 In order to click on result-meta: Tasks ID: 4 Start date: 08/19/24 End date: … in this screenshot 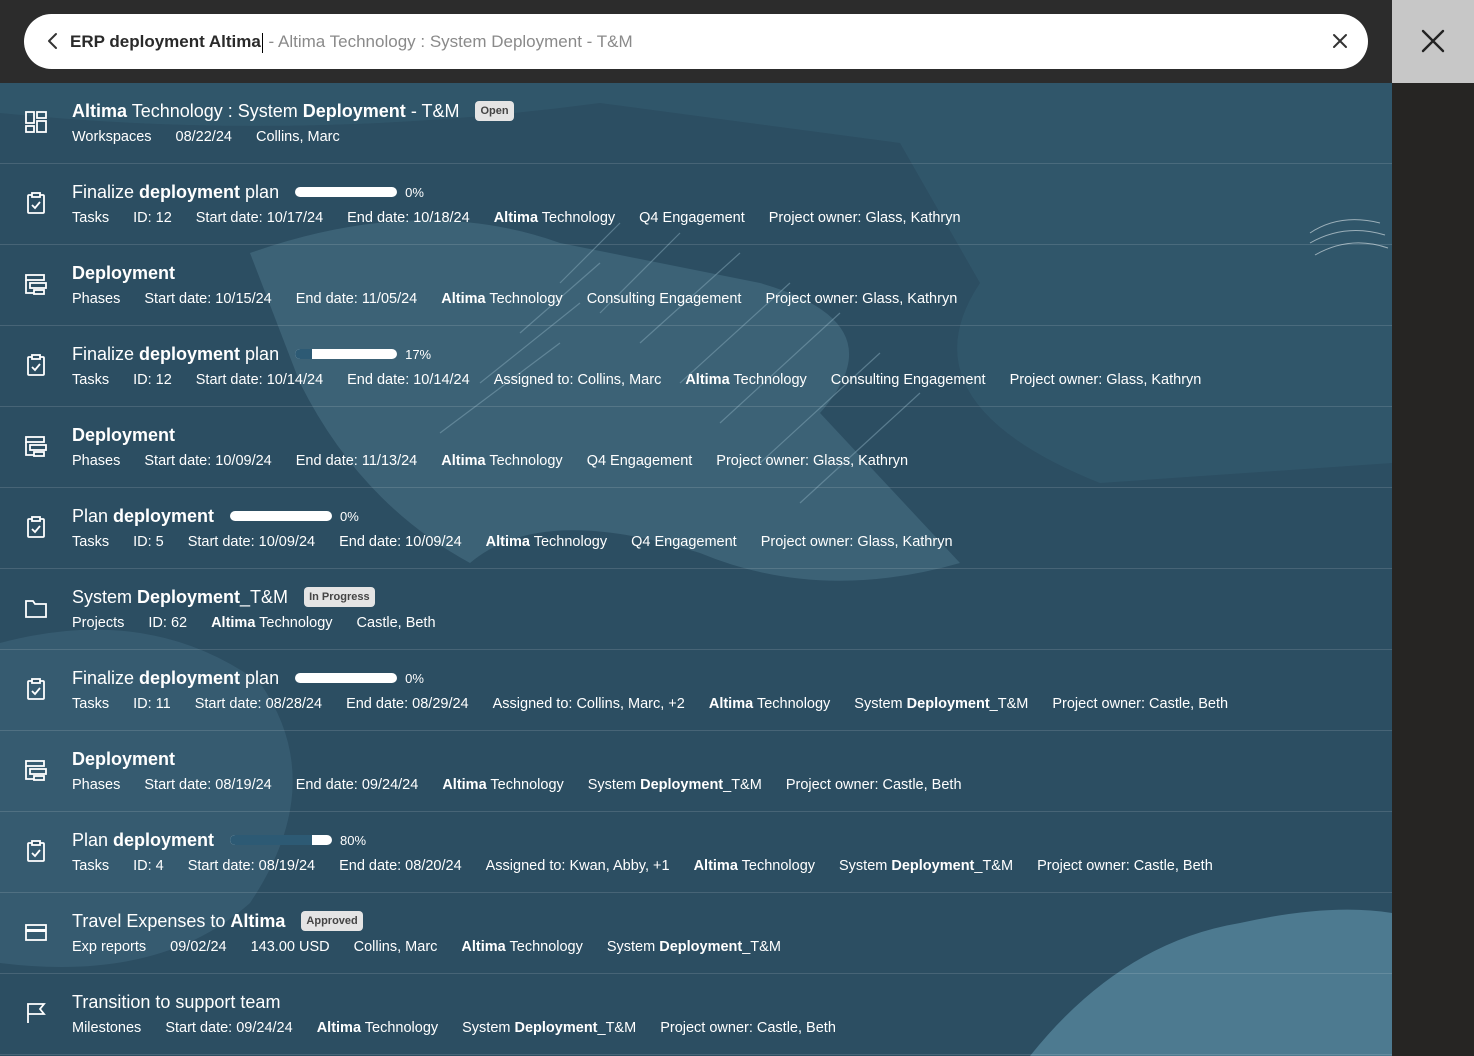, I will do `click(654, 866)`.